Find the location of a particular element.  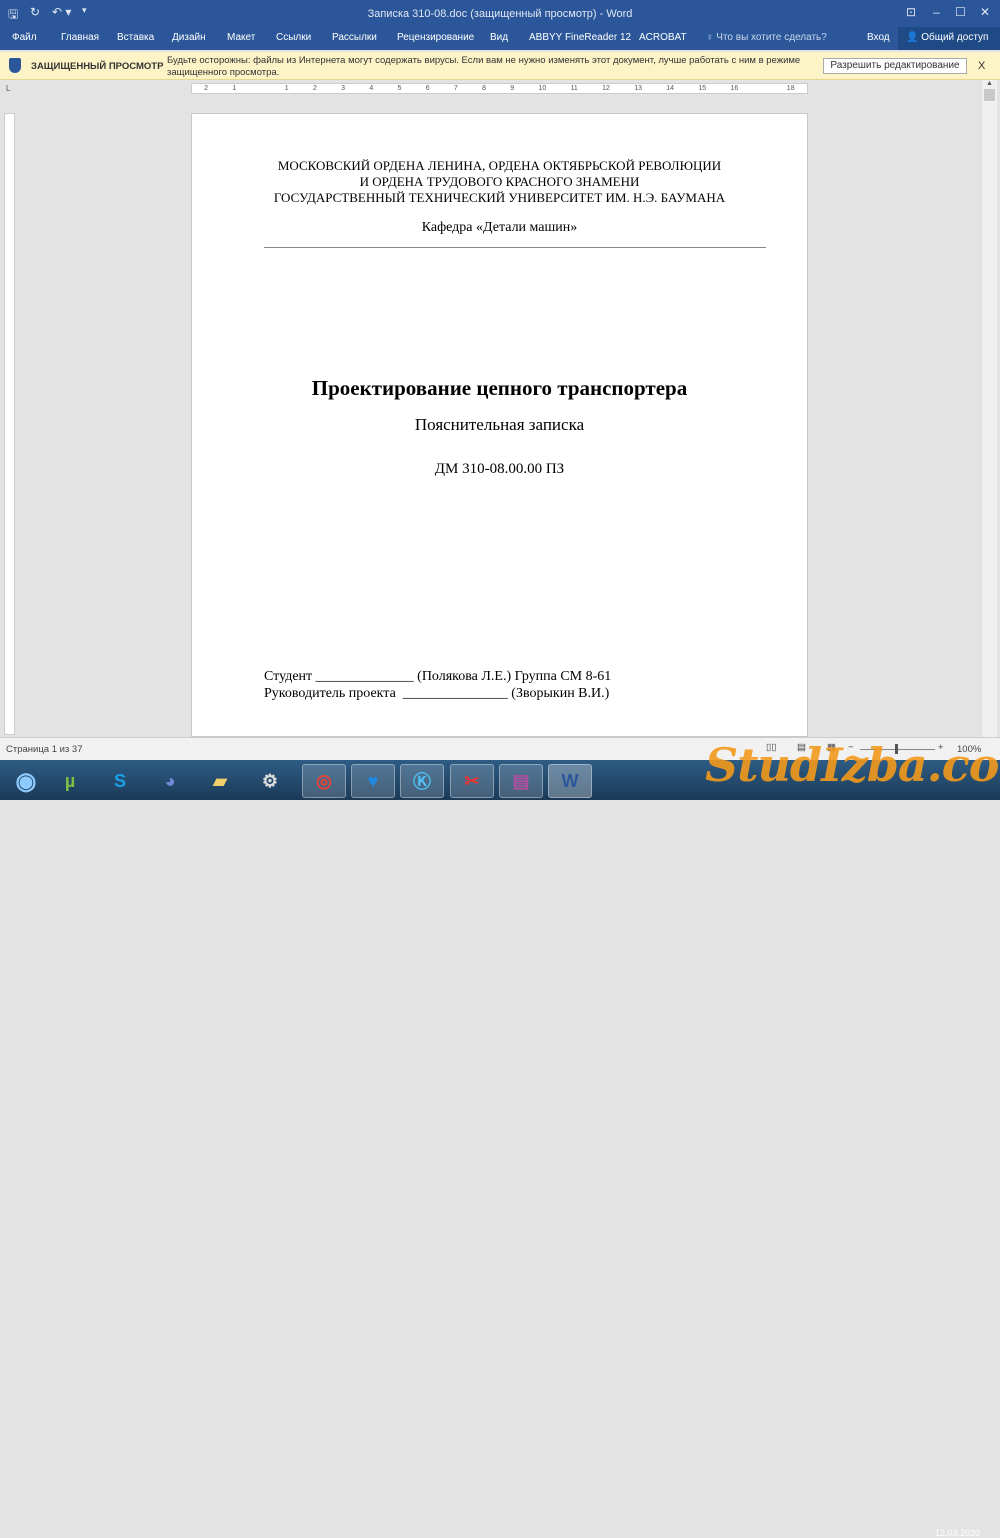

k-app-icon: Ⓚ is located at coordinates (422, 781).